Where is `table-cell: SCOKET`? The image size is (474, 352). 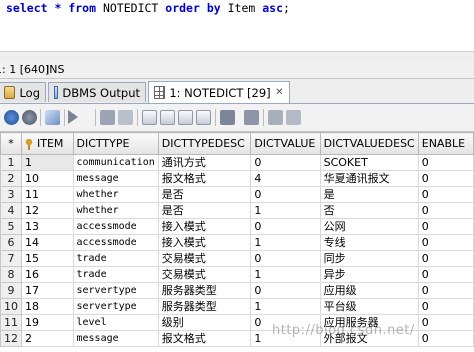
table-cell: SCOKET is located at coordinates (369, 162).